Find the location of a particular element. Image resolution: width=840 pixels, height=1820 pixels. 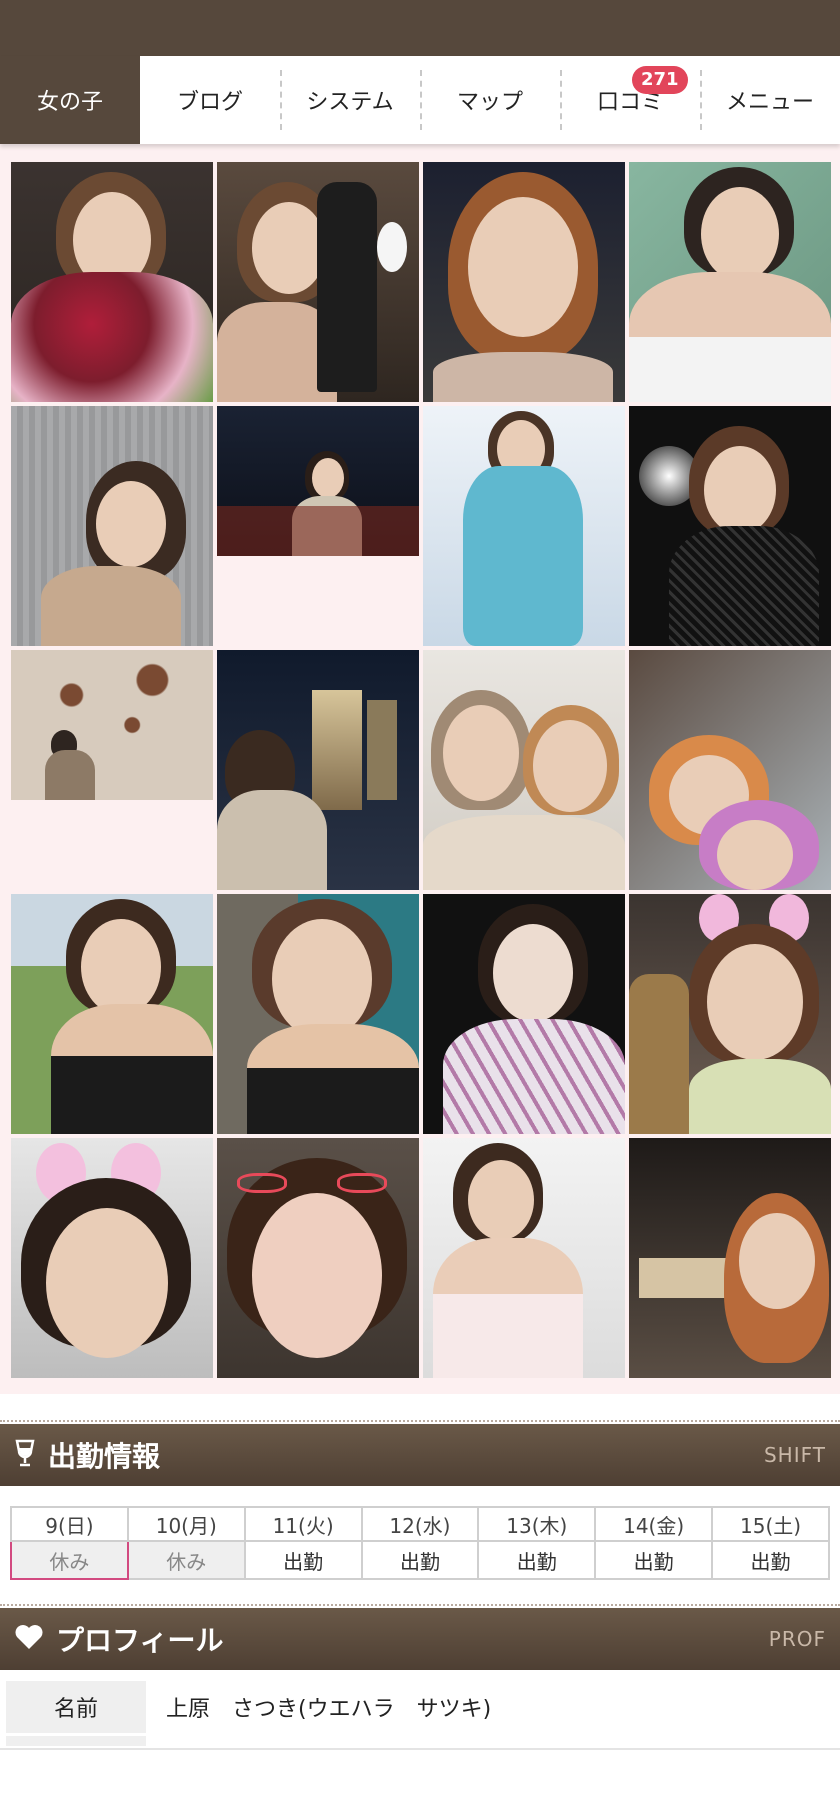

profile-next-row is located at coordinates (76, 1741).